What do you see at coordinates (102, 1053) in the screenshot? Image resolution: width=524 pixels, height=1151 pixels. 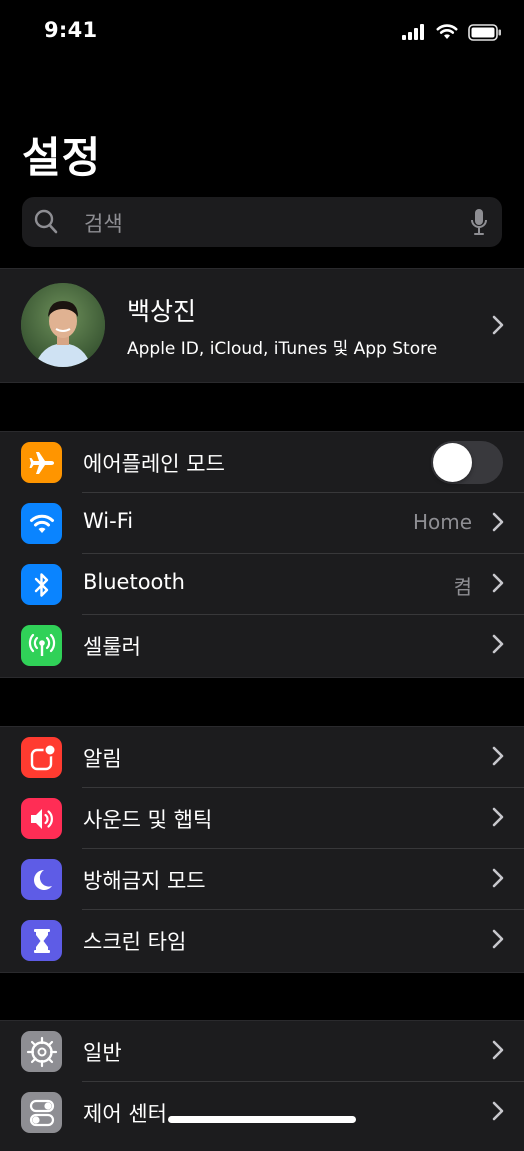 I see `general-label: 일반` at bounding box center [102, 1053].